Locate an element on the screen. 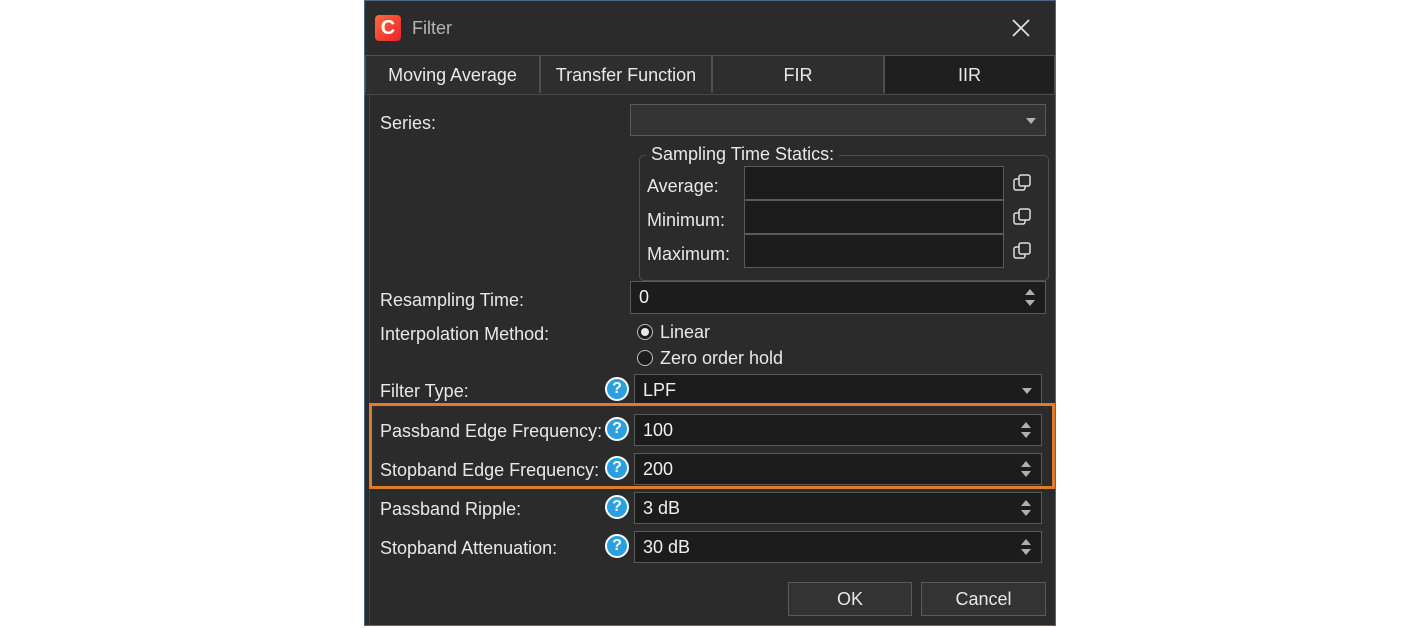 The image size is (1418, 628). title-bar: C Filter is located at coordinates (710, 28).